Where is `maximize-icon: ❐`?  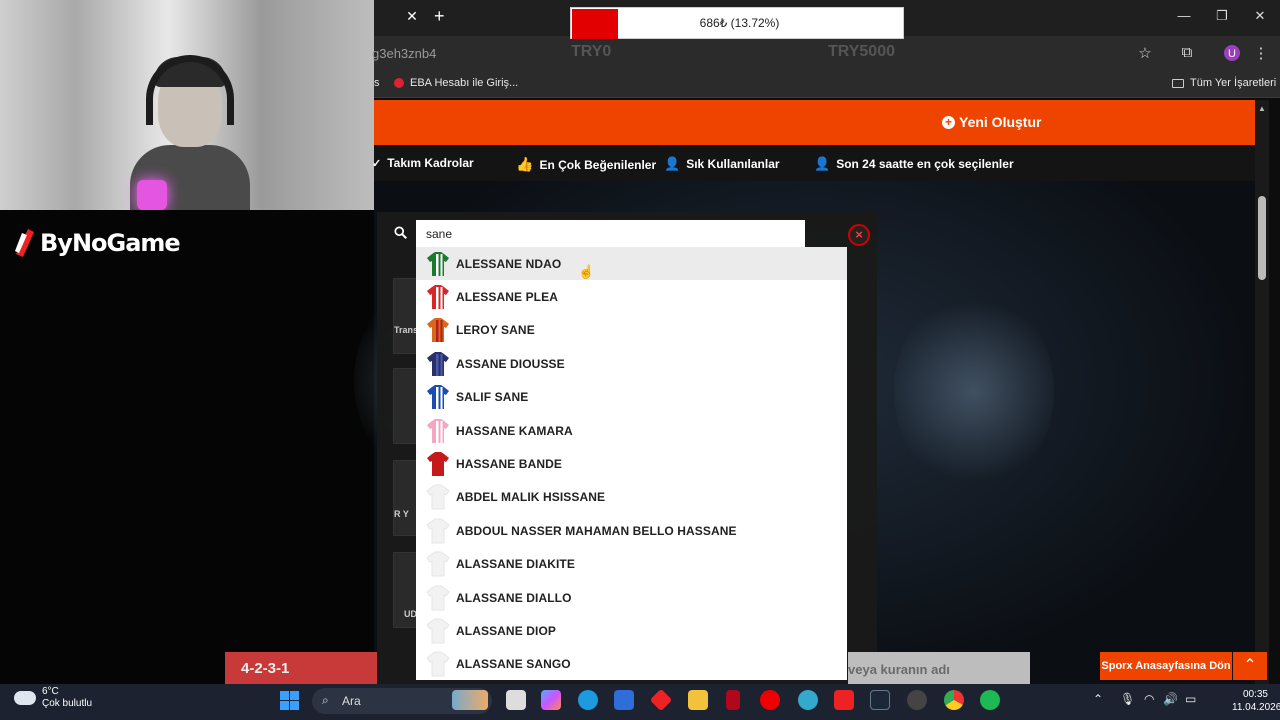
maximize-icon: ❐ is located at coordinates (1222, 16).